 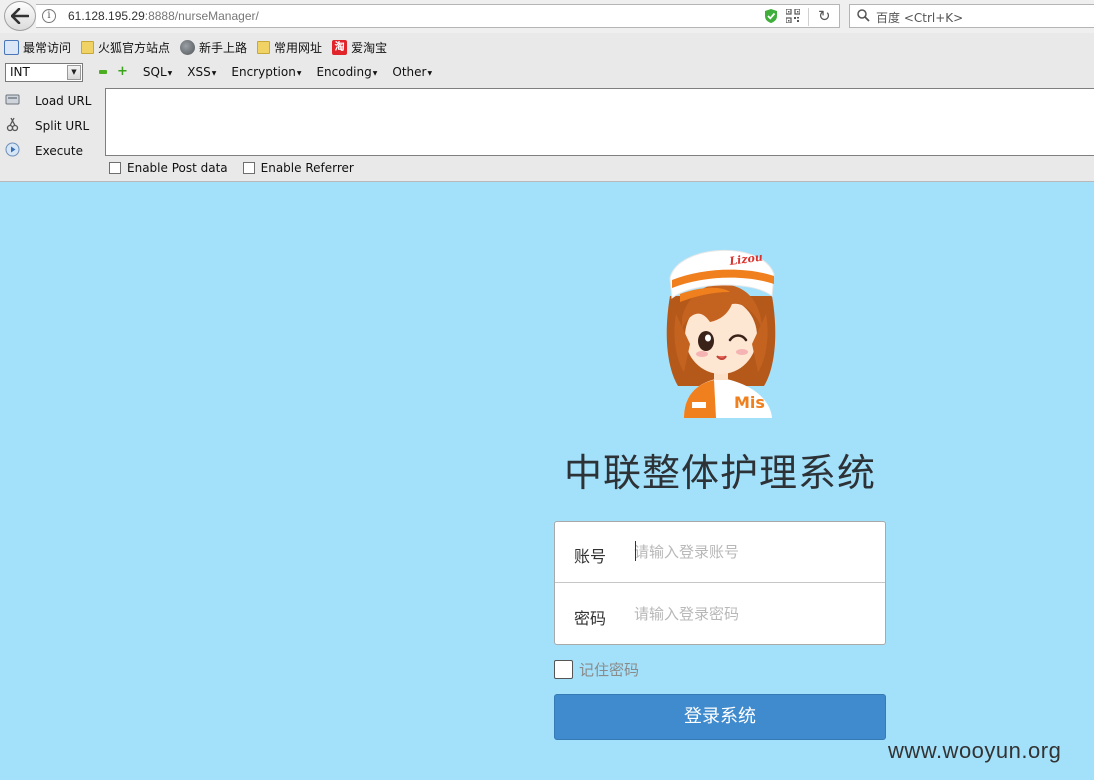 I want to click on remember-checkbox-box, so click(x=563, y=669).